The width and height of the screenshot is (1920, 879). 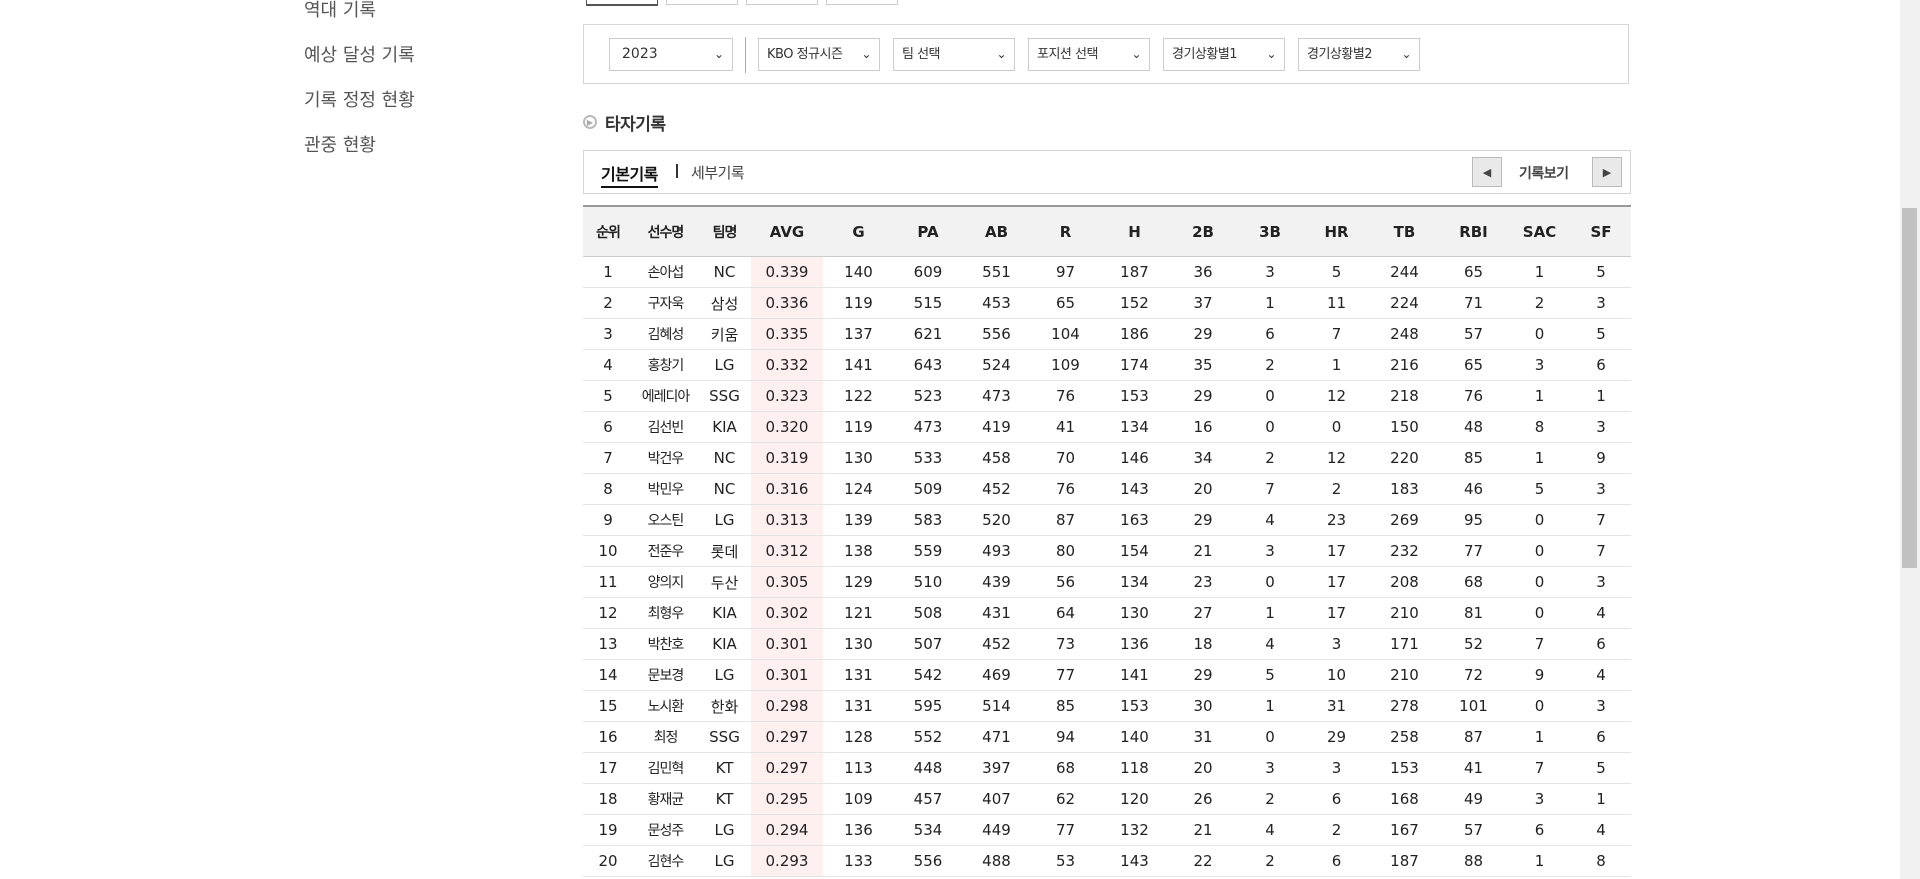 What do you see at coordinates (665, 706) in the screenshot?
I see `player-name-cell: 노시환` at bounding box center [665, 706].